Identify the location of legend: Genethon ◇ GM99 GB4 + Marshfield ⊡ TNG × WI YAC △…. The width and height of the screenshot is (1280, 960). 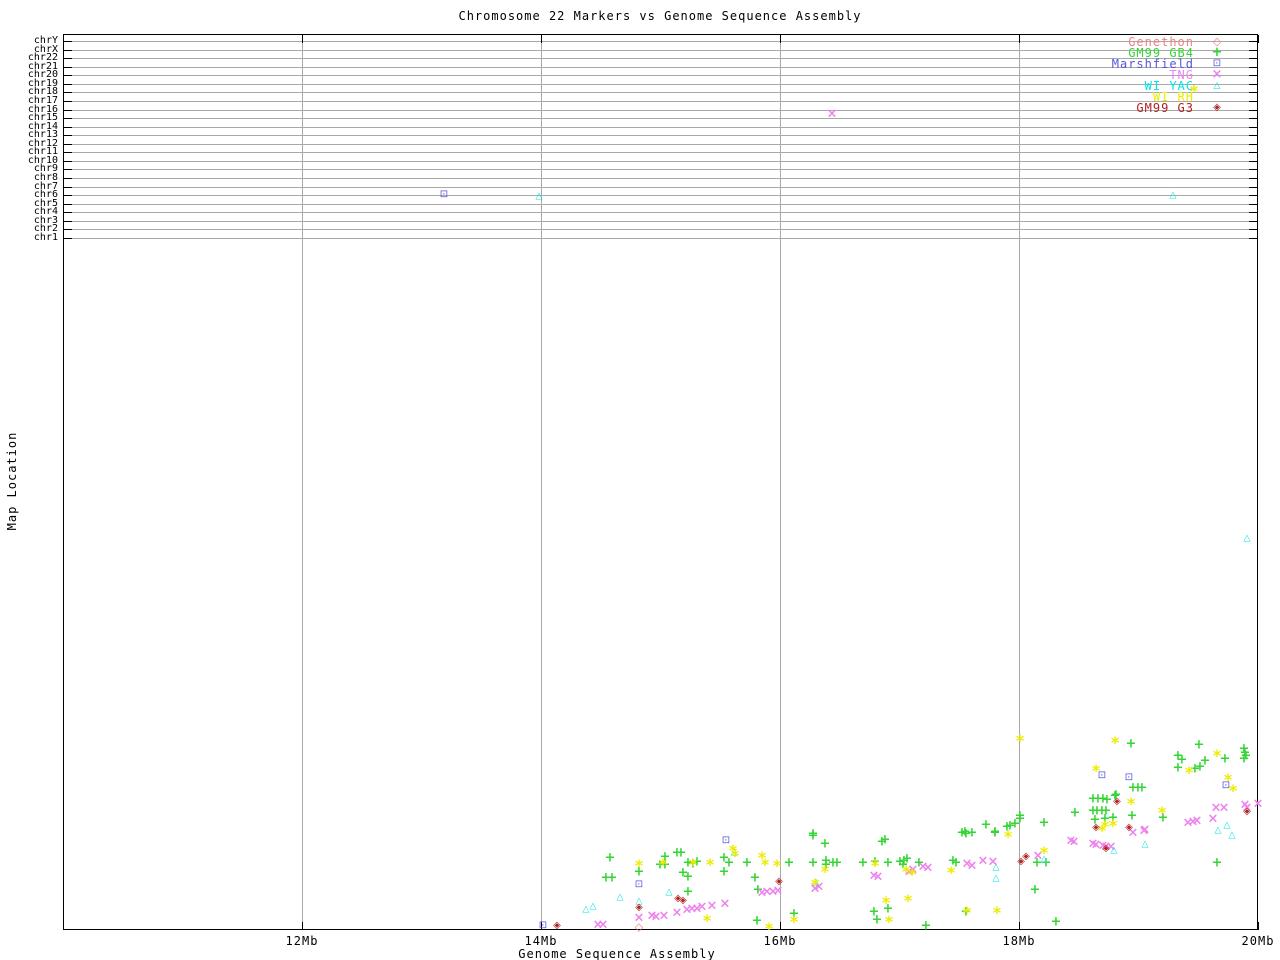
(1176, 75).